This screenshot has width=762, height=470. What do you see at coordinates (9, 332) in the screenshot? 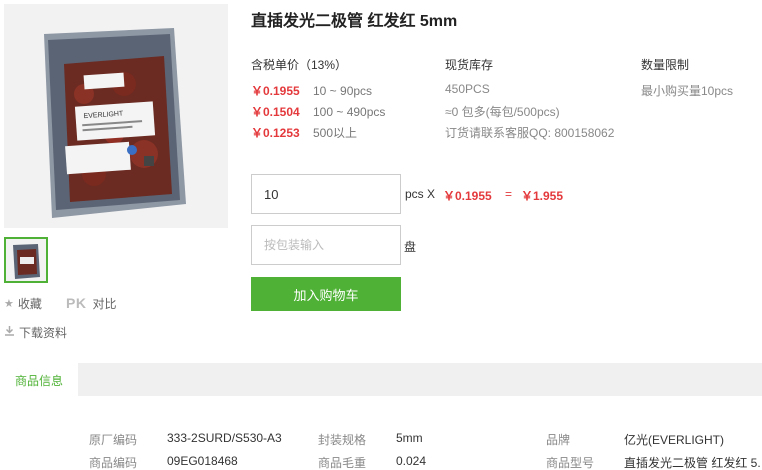
I see `download-icon` at bounding box center [9, 332].